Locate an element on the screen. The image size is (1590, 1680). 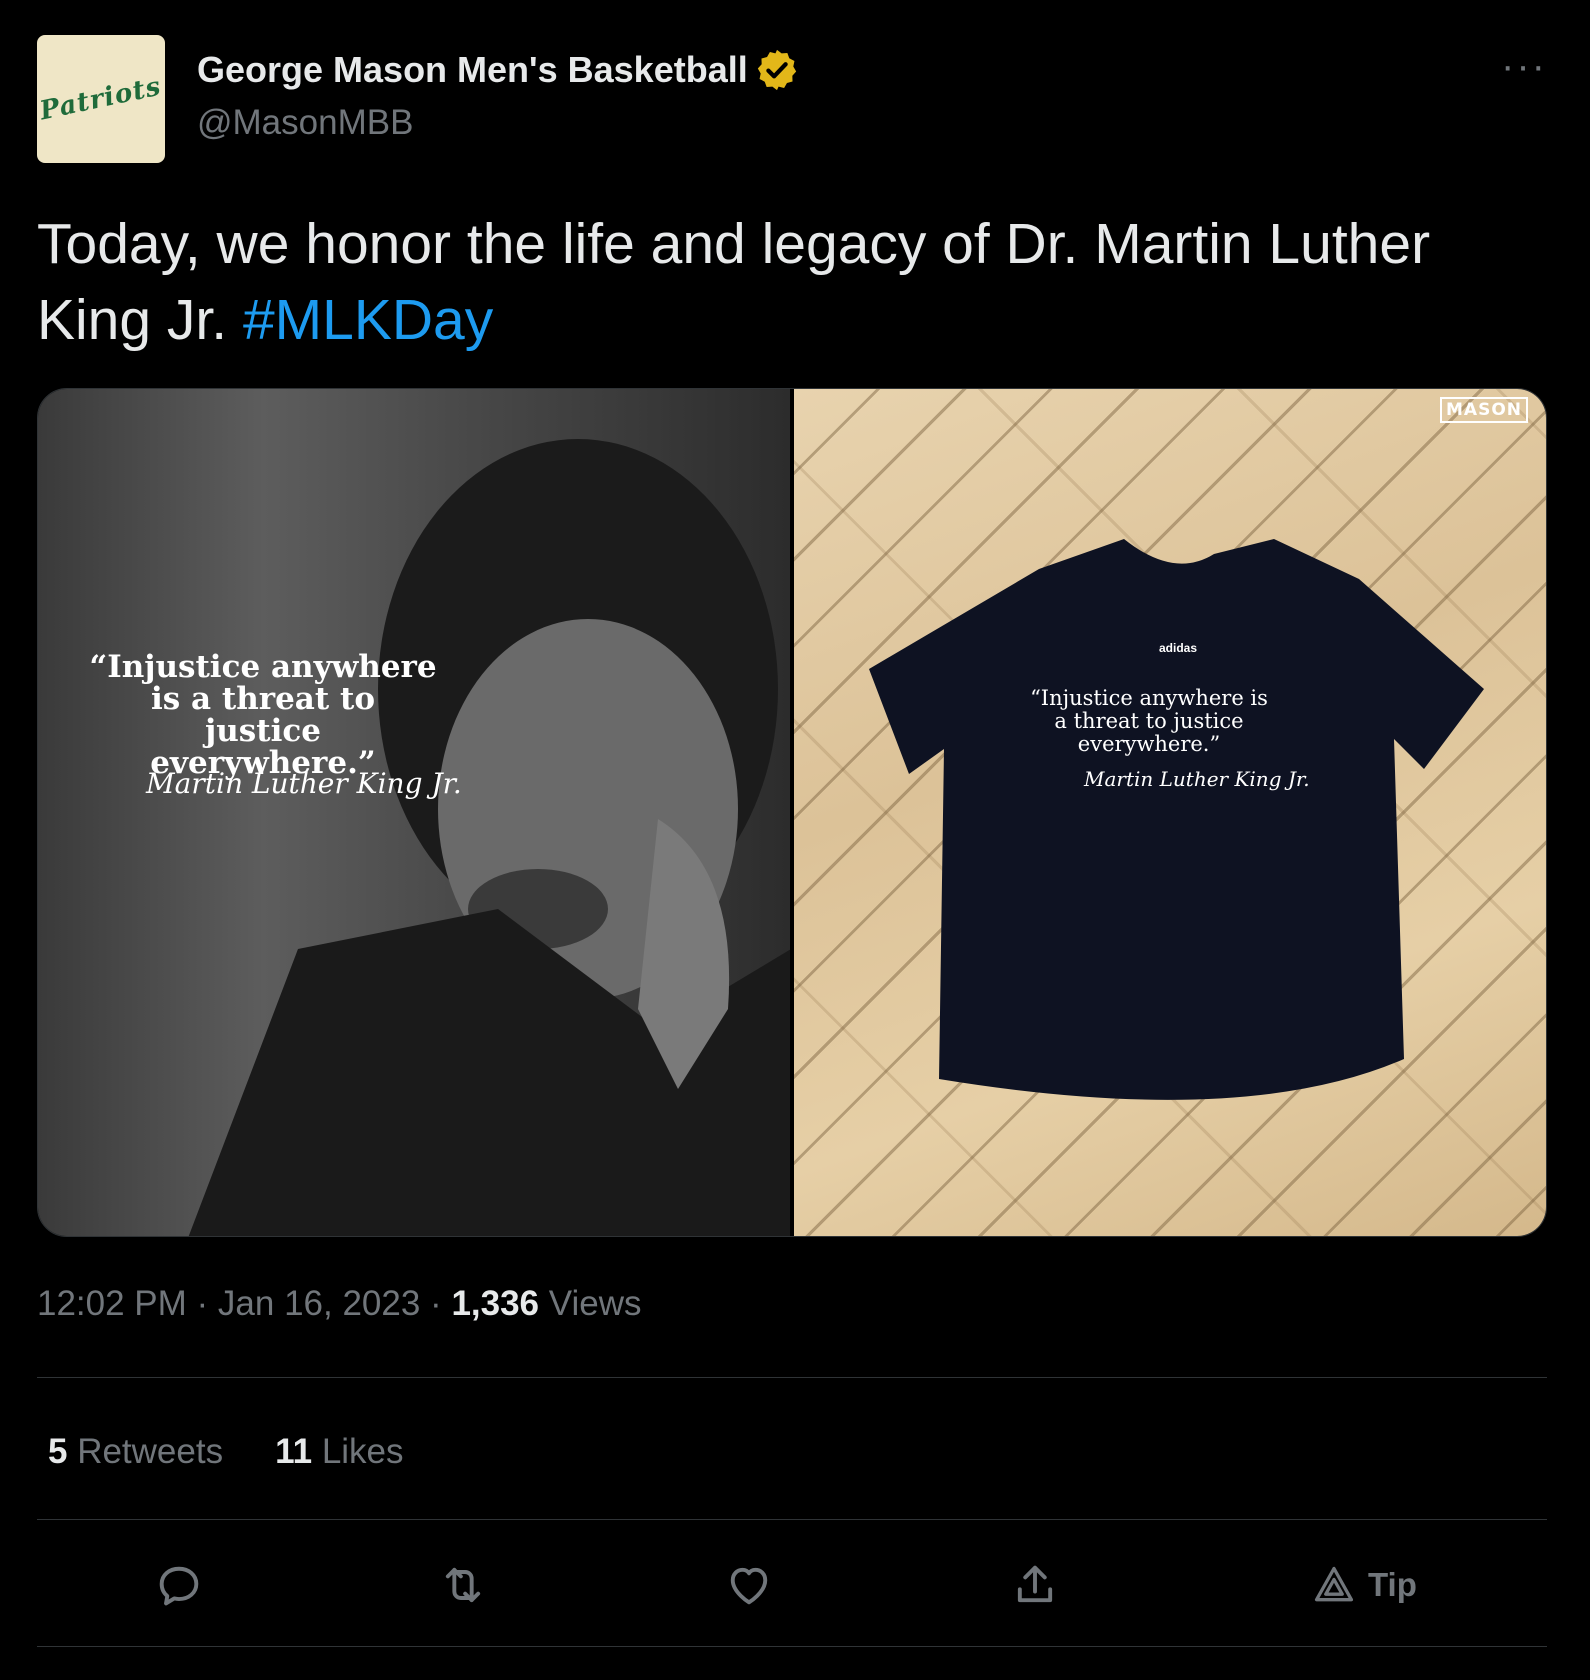
avatar-logo-text: Patriots is located at coordinates (101, 99).